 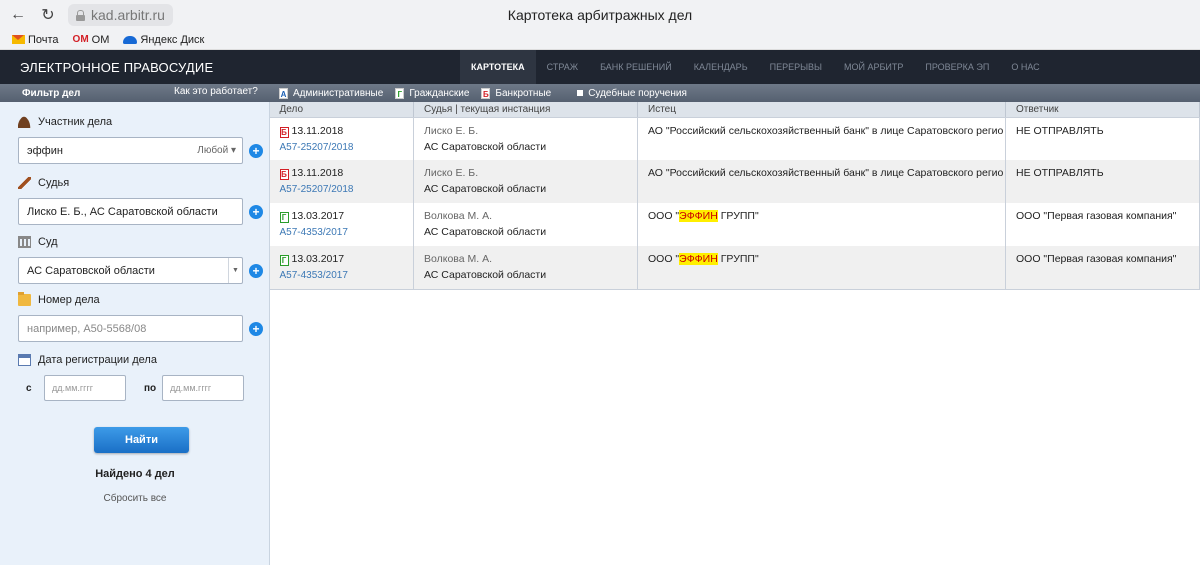 I want to click on add-case-number-button: +, so click(x=256, y=329).